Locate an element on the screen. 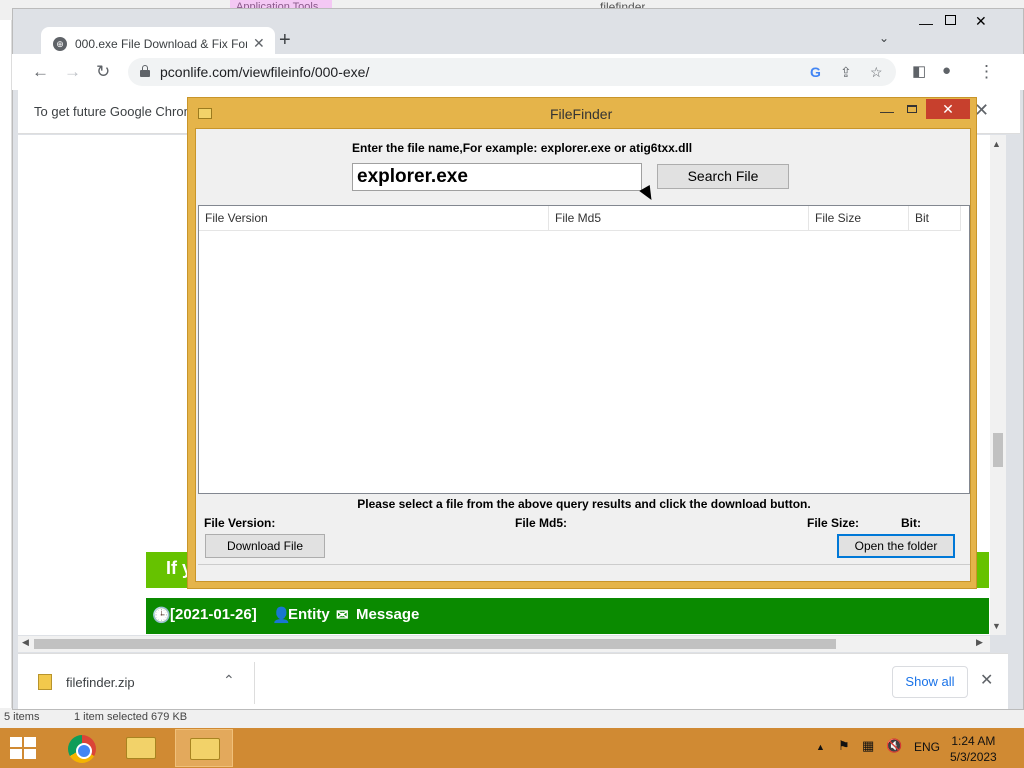 This screenshot has width=1024, height=768. reload-icon: ↻ is located at coordinates (103, 72).